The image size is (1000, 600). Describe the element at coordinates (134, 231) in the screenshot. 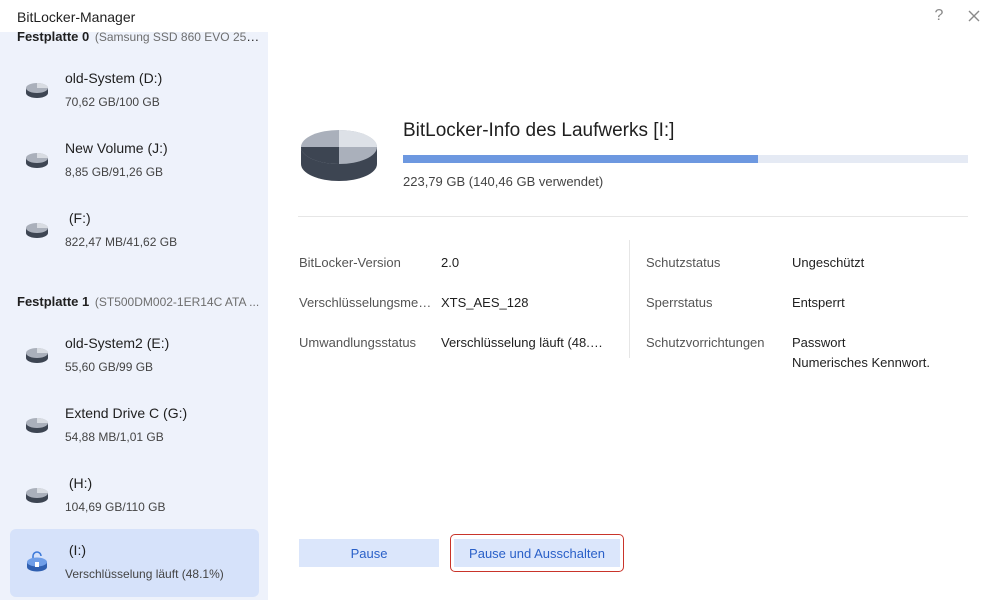

I see `volume-item-f: (F:) 822,47 MB/41,62 GB` at that location.